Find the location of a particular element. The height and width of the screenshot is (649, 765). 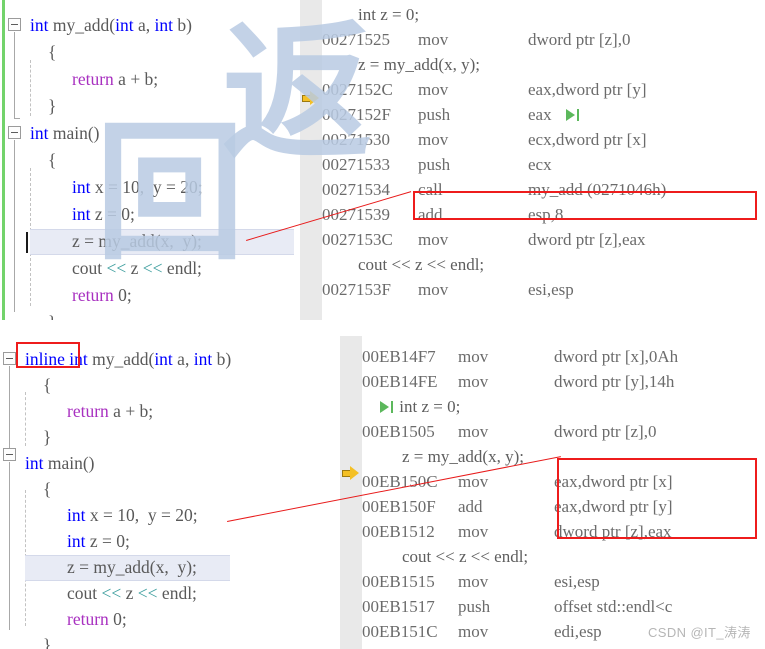

source-token: a + b; is located at coordinates (136, 79).